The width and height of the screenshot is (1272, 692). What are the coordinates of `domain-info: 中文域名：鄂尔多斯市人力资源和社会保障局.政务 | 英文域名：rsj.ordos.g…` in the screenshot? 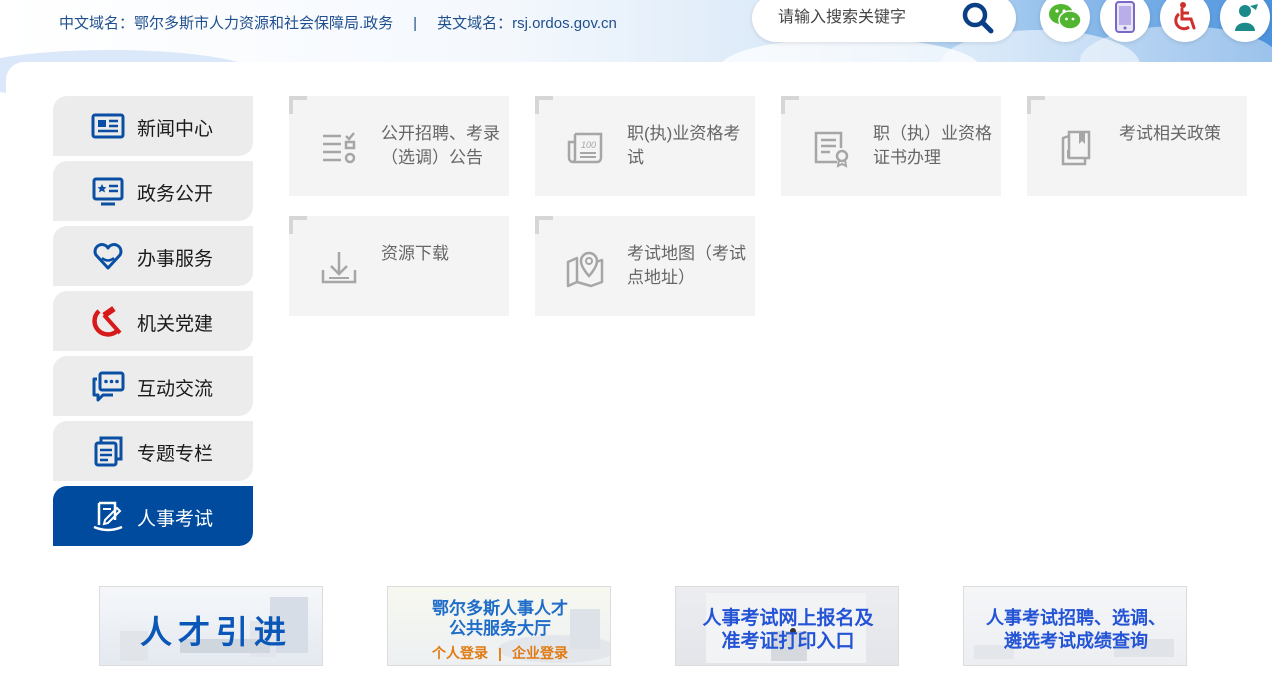 It's located at (338, 22).